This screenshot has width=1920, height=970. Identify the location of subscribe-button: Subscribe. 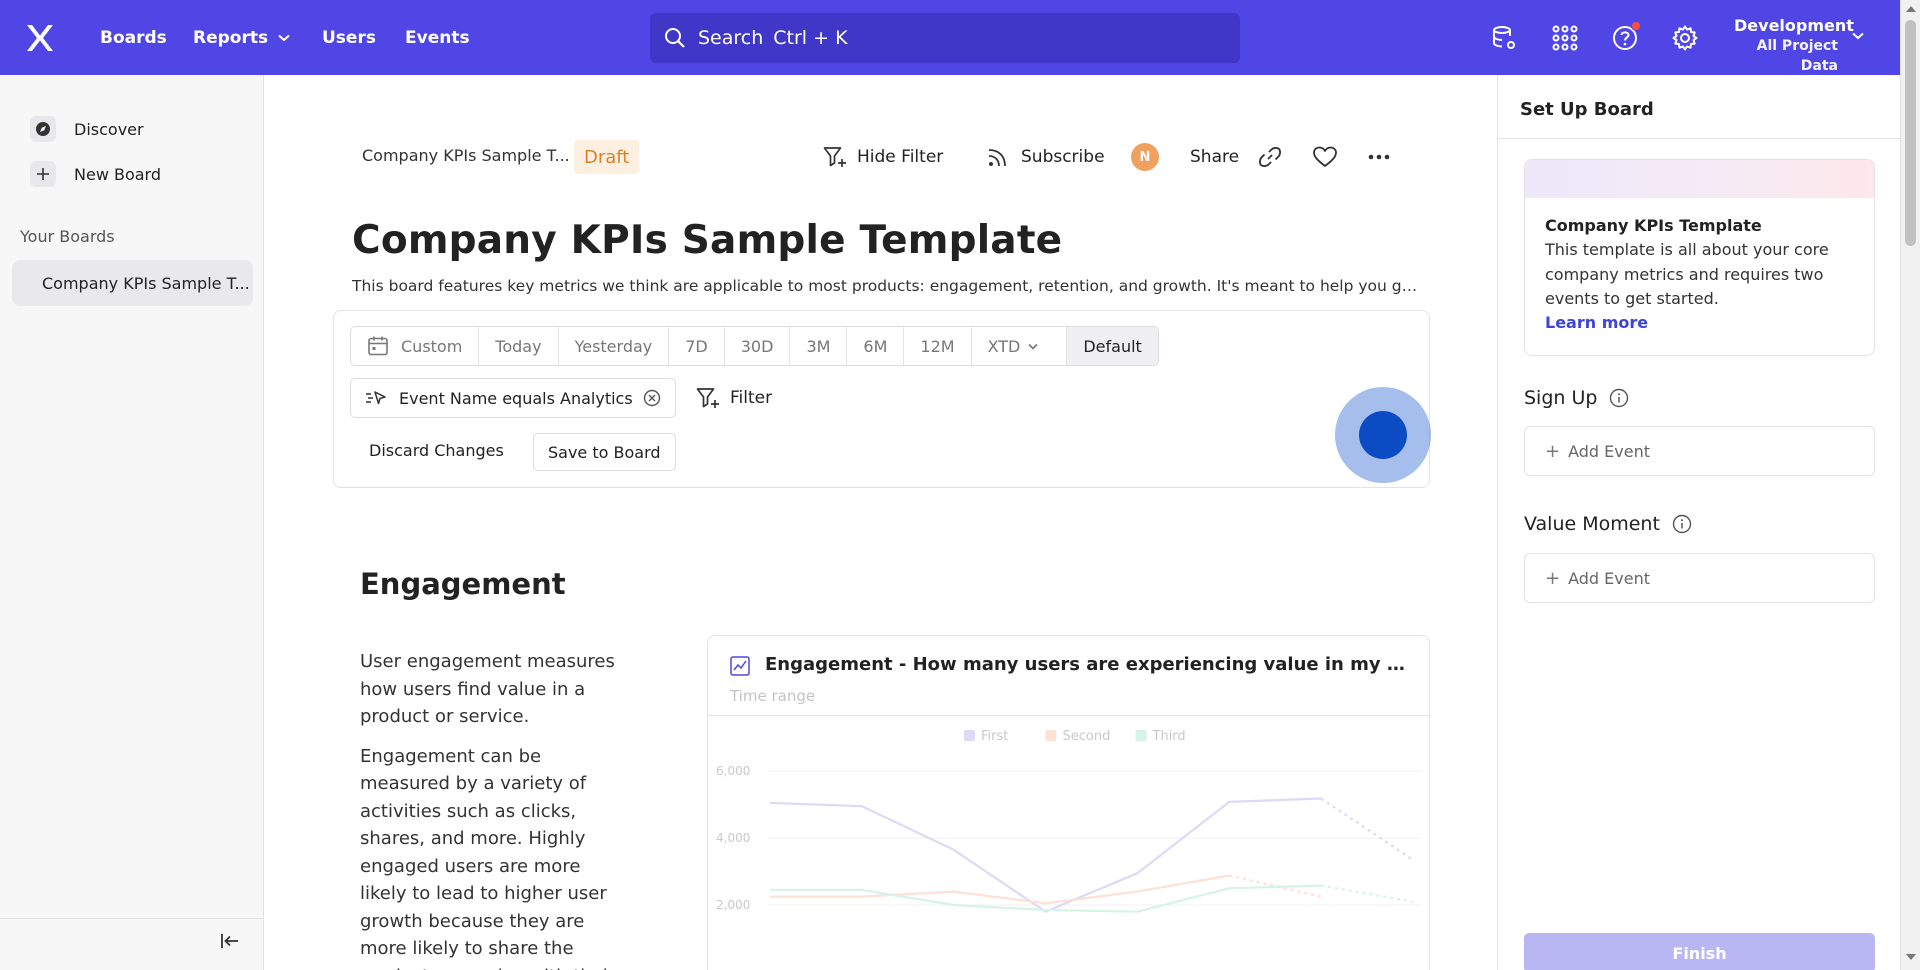
(1046, 157).